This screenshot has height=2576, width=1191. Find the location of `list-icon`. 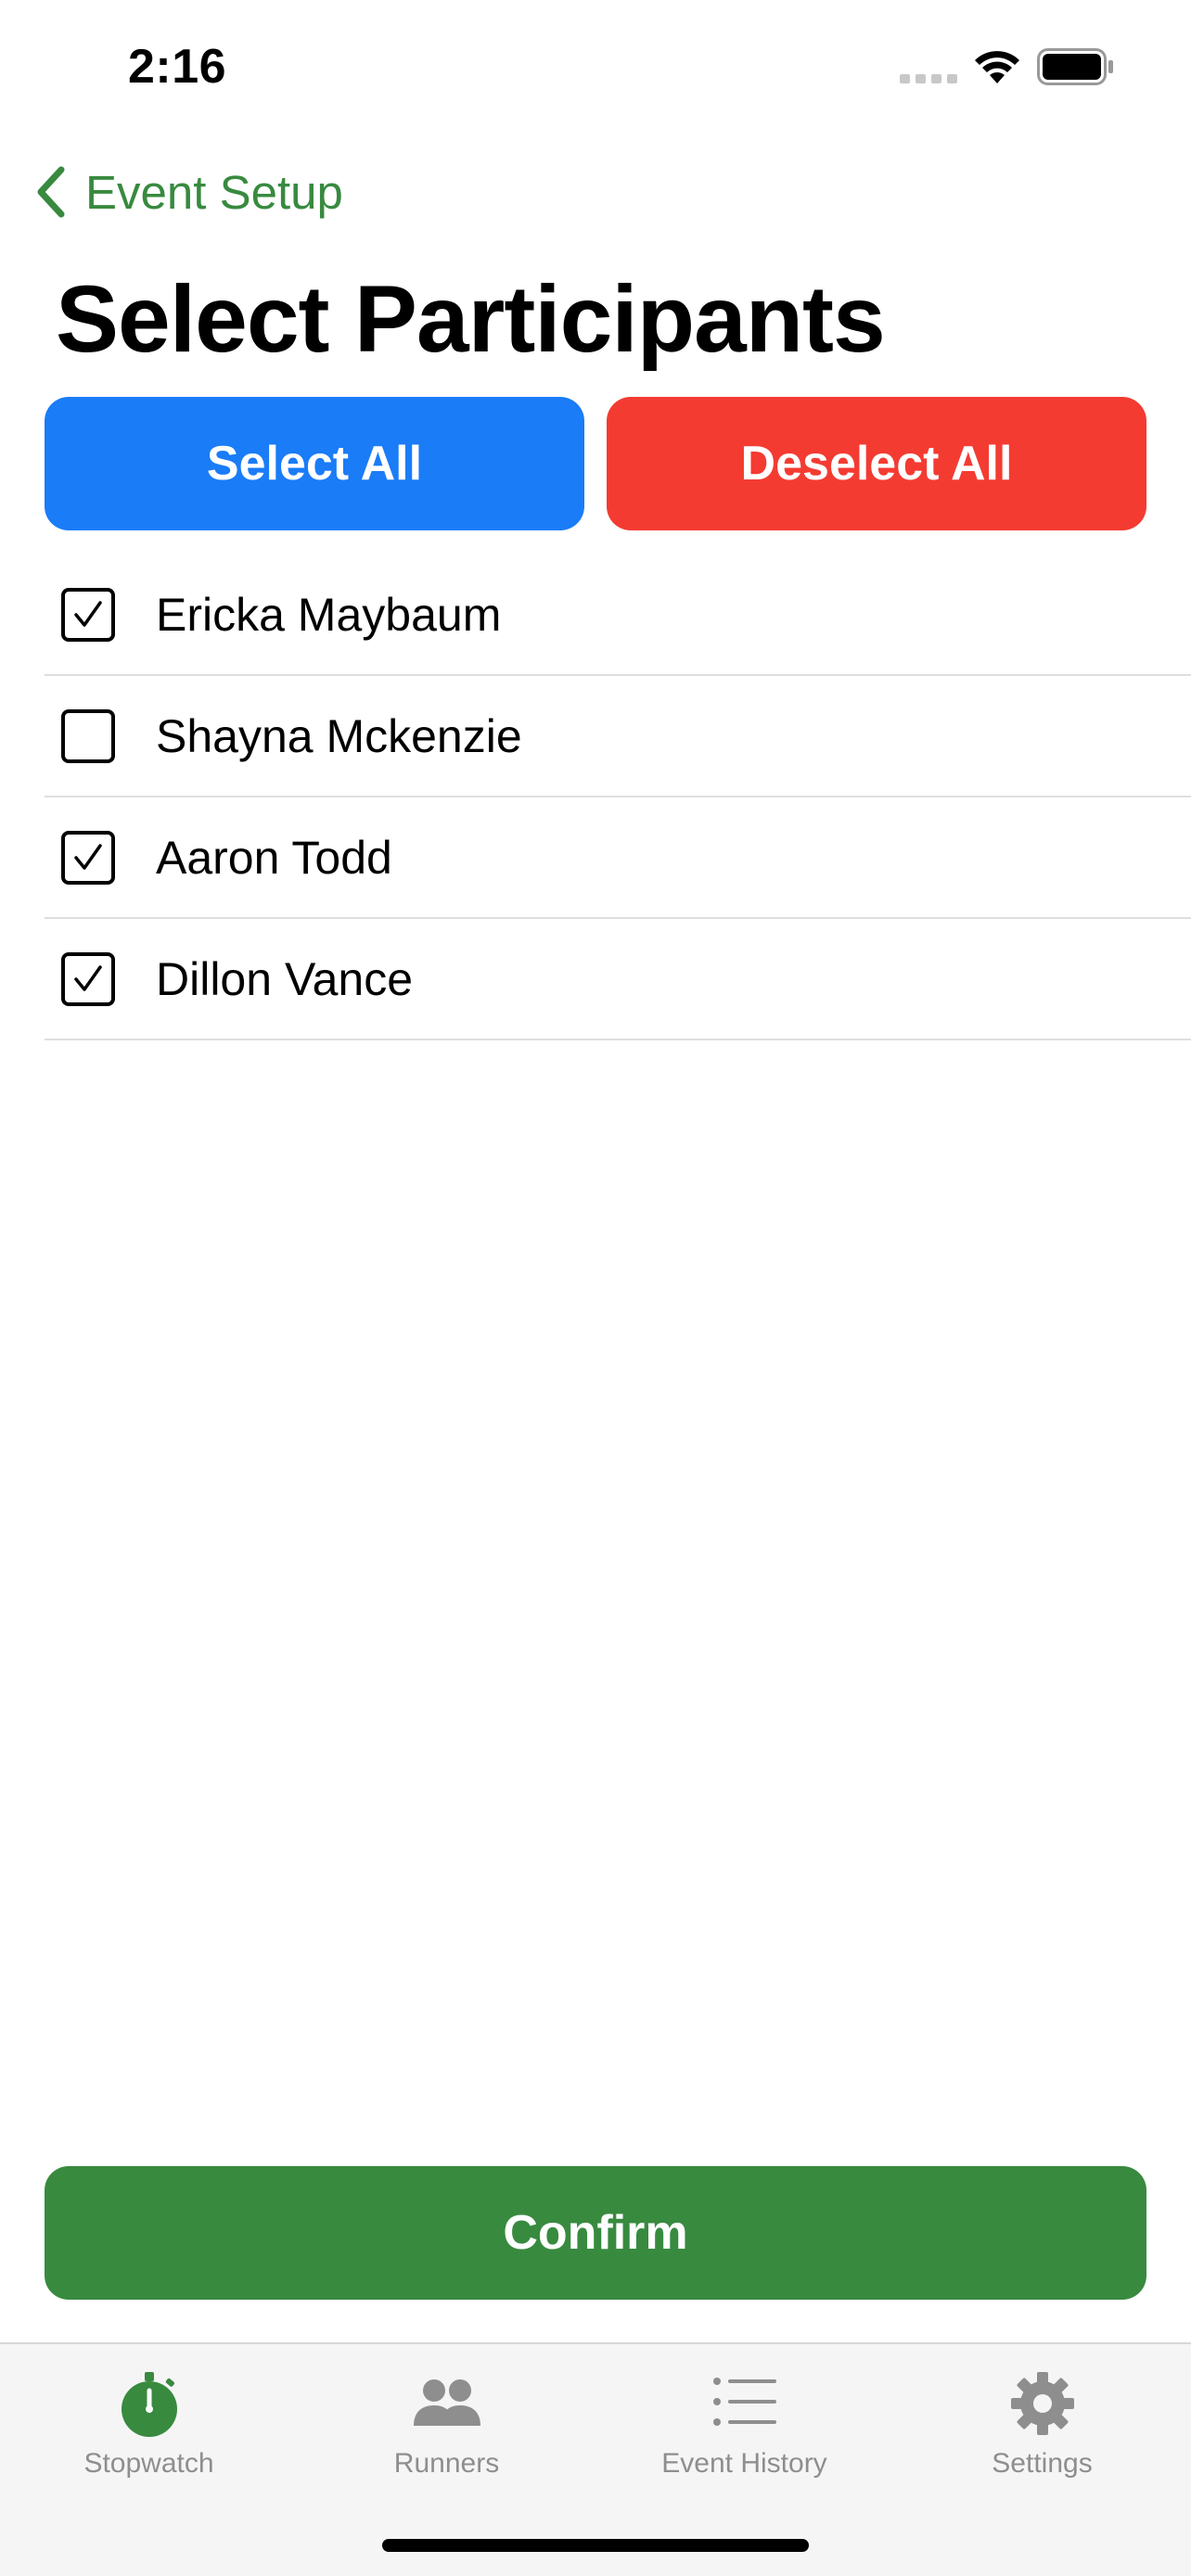

list-icon is located at coordinates (744, 2402).